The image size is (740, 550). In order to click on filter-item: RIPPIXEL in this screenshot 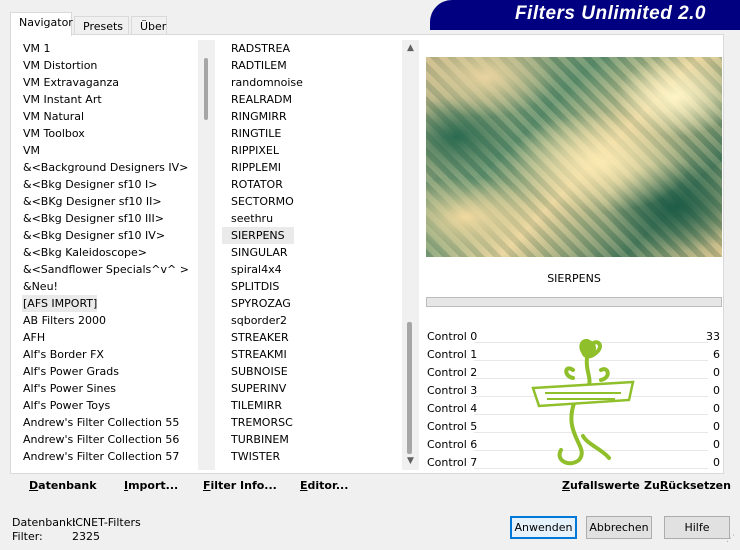, I will do `click(250, 150)`.